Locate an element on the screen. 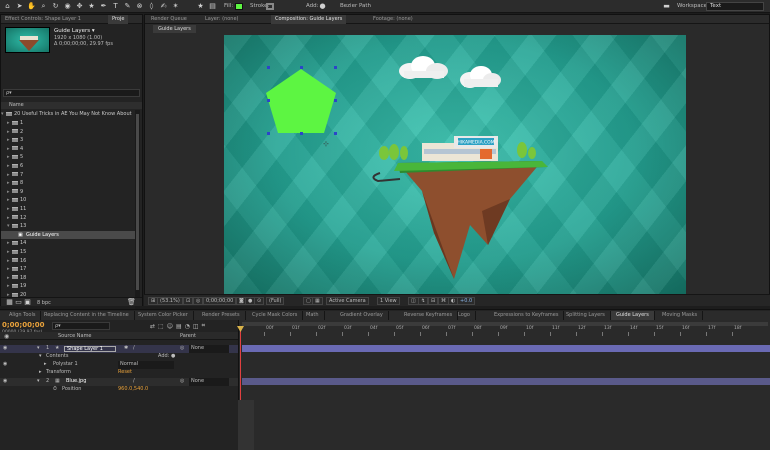 This screenshot has width=770, height=450. layer-row-1: ◉ ▾ 1 ★ Shape Layer 1 ✱ / ◎ None is located at coordinates (119, 349).